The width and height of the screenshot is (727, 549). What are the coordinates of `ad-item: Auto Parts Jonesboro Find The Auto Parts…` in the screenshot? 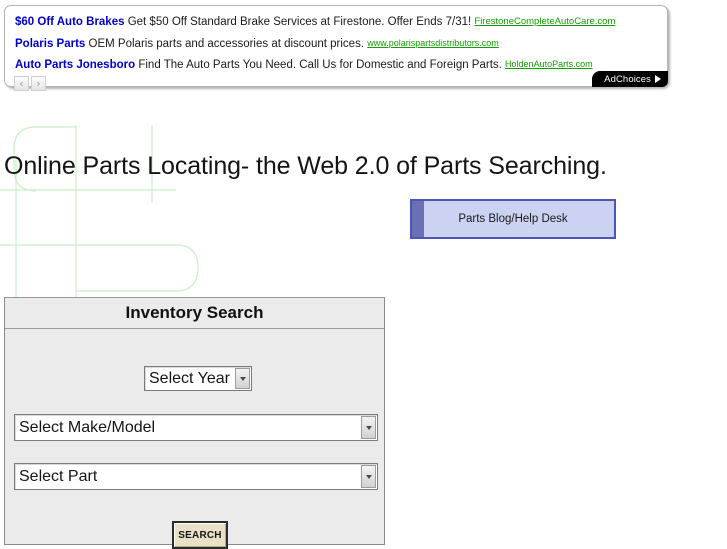 It's located at (304, 64).